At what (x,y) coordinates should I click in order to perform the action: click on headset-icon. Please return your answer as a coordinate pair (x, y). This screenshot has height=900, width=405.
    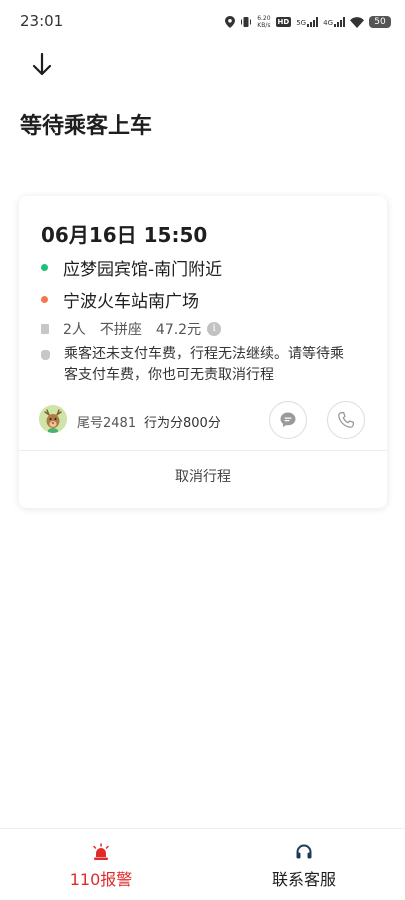
    Looking at the image, I should click on (304, 851).